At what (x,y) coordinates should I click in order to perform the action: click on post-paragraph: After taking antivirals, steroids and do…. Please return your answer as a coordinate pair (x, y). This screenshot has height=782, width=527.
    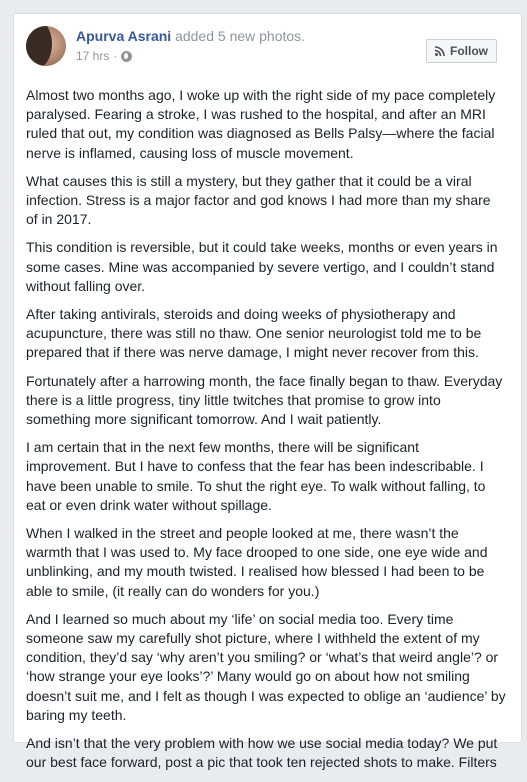
    Looking at the image, I should click on (254, 333).